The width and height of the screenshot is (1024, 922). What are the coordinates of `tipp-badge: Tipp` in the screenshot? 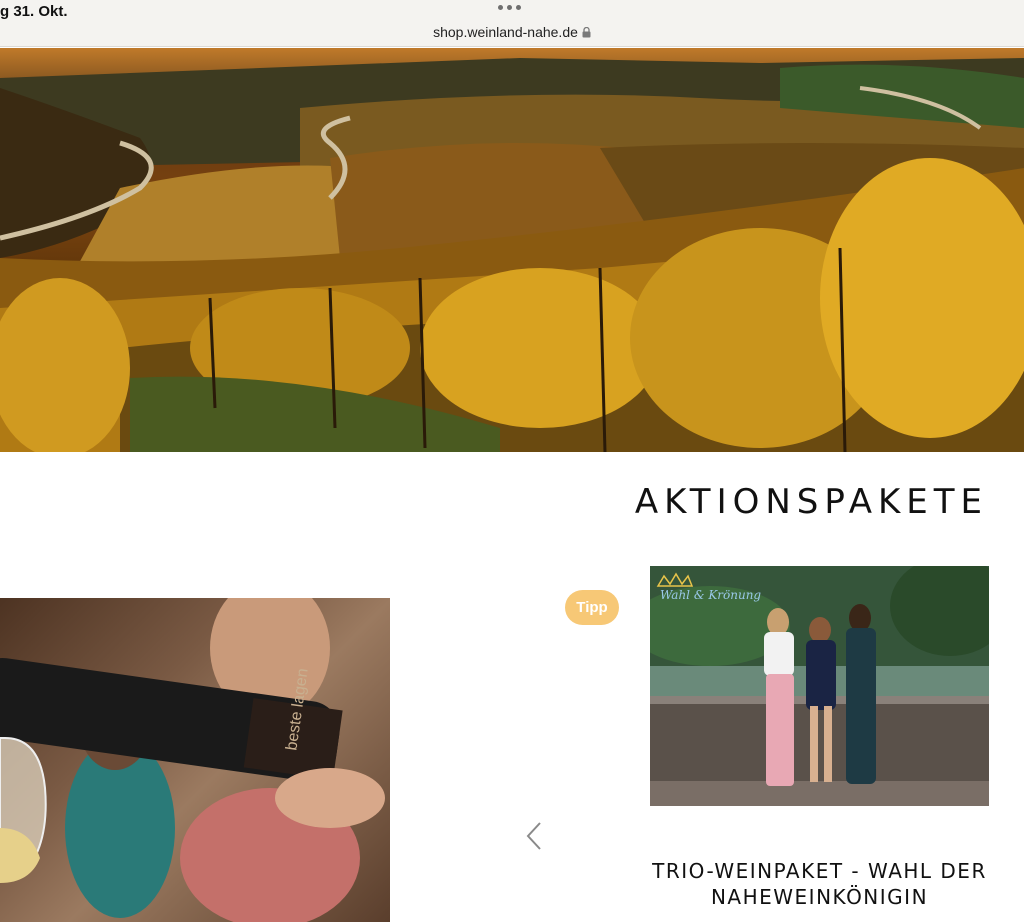 It's located at (592, 607).